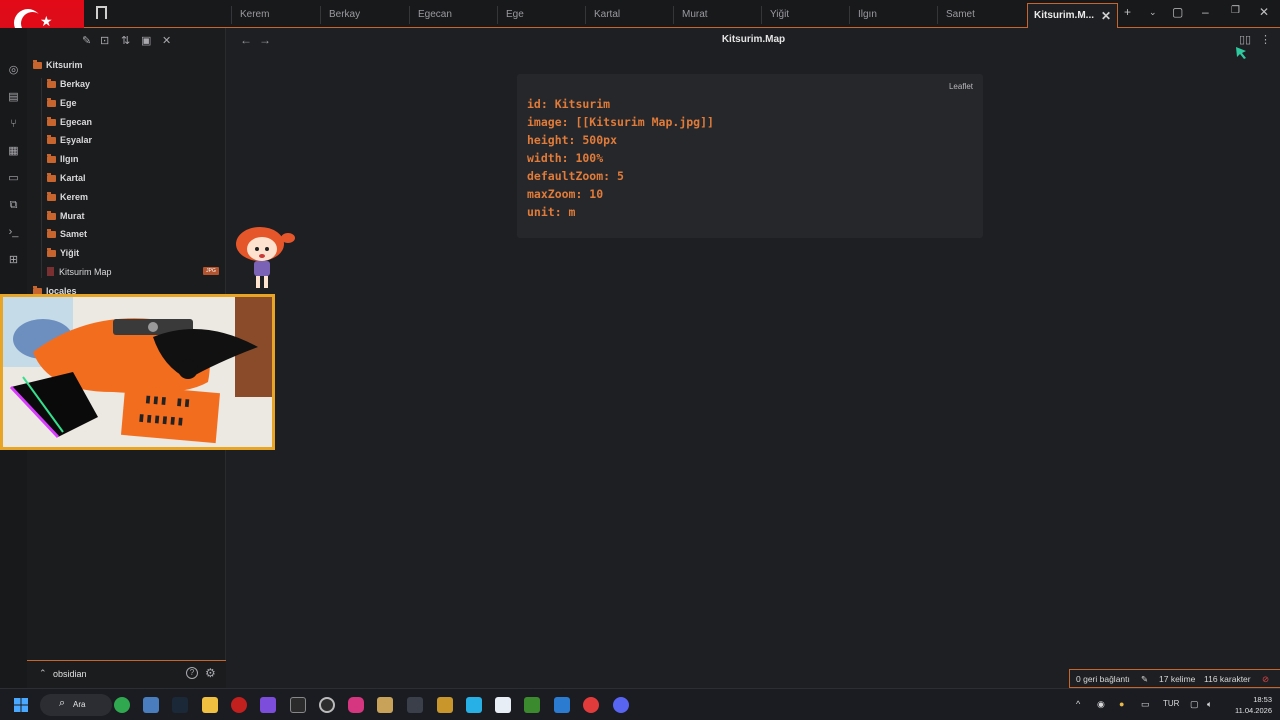  Describe the element at coordinates (640, 704) in the screenshot. I see `windows-taskbar: ⌕ Ara ^ ◉ ● ▭ TUR ▢ 🔈︎ 18:53 11.04.2026` at that location.